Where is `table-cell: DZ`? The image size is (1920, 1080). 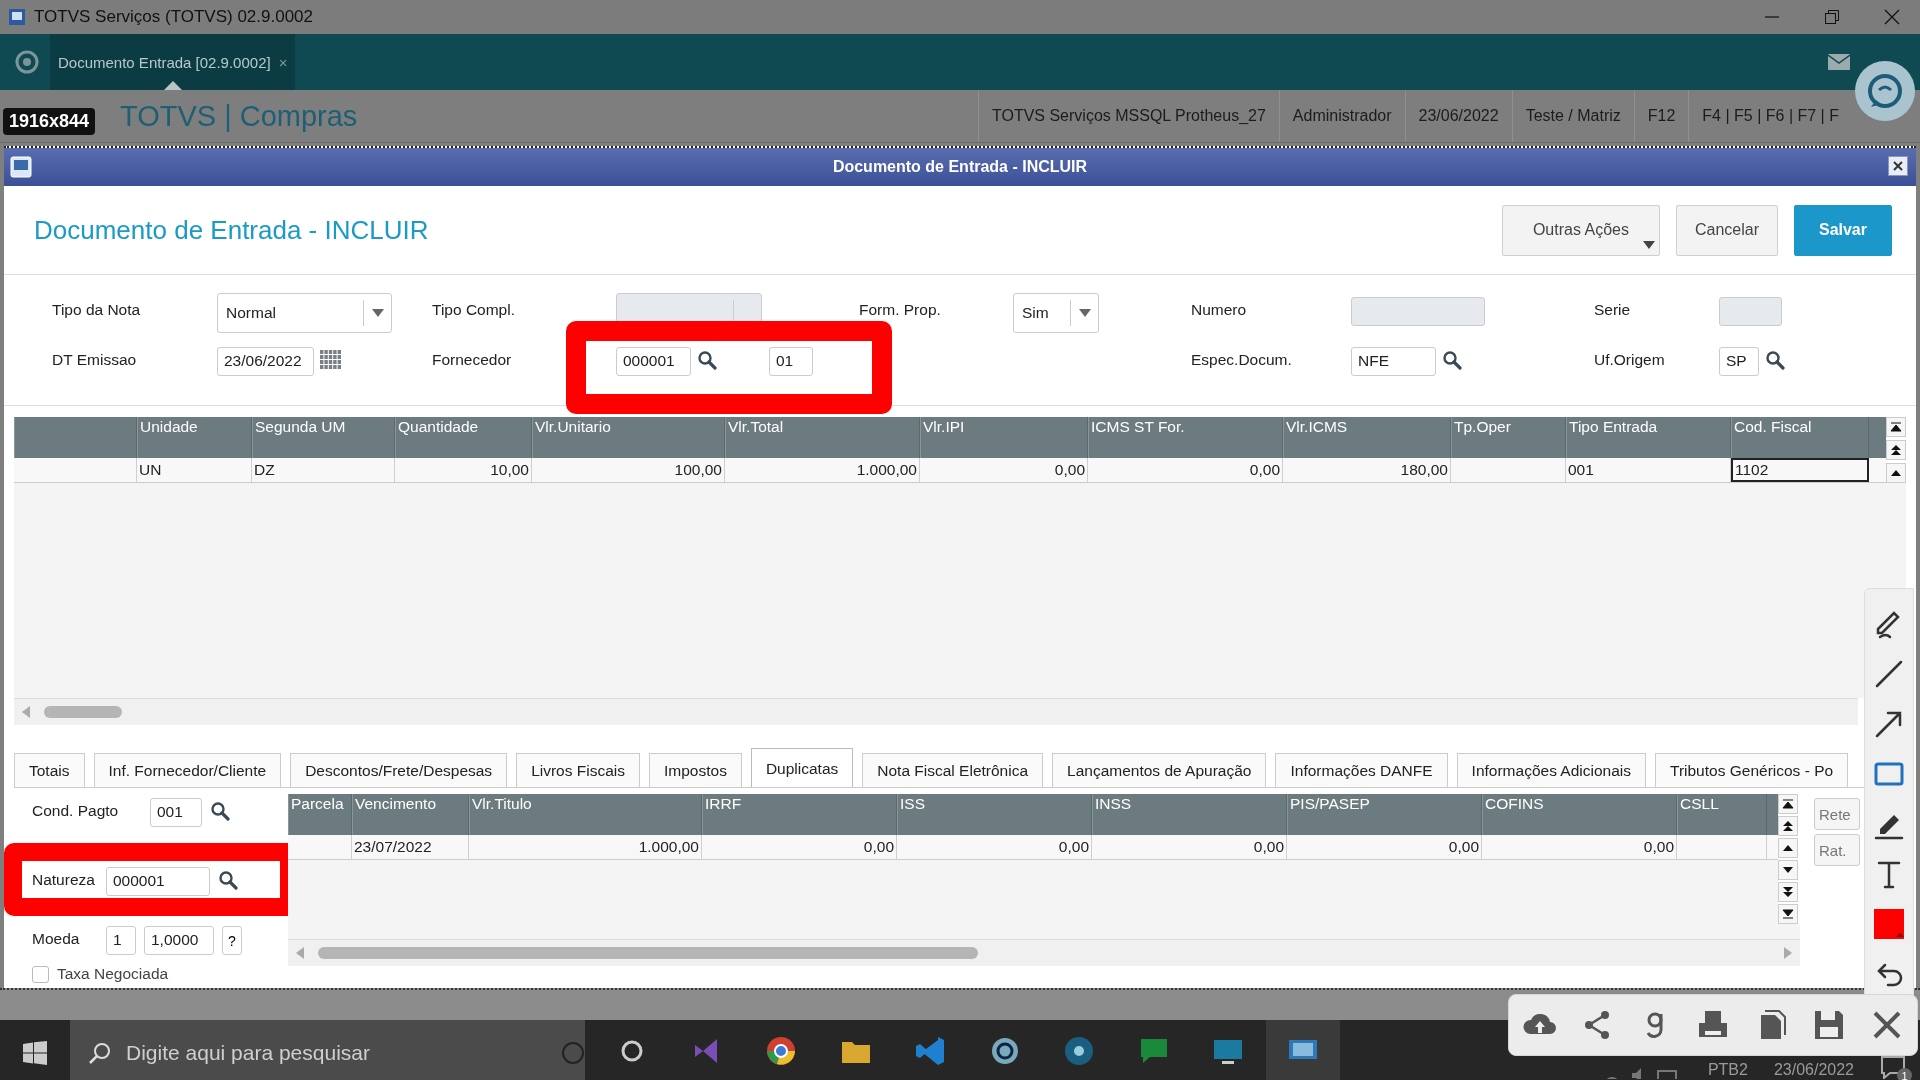
table-cell: DZ is located at coordinates (323, 470).